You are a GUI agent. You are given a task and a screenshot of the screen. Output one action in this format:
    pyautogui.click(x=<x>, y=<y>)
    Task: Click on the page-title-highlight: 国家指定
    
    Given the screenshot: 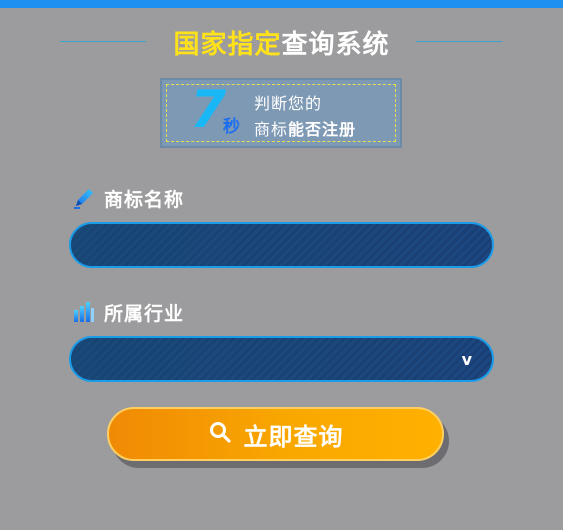 What is the action you would take?
    pyautogui.click(x=227, y=45)
    